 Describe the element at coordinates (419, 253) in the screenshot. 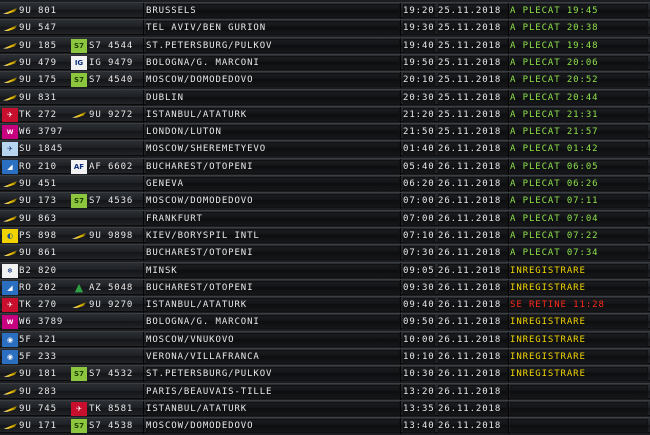

I see `scheduled-time: 07:30` at that location.